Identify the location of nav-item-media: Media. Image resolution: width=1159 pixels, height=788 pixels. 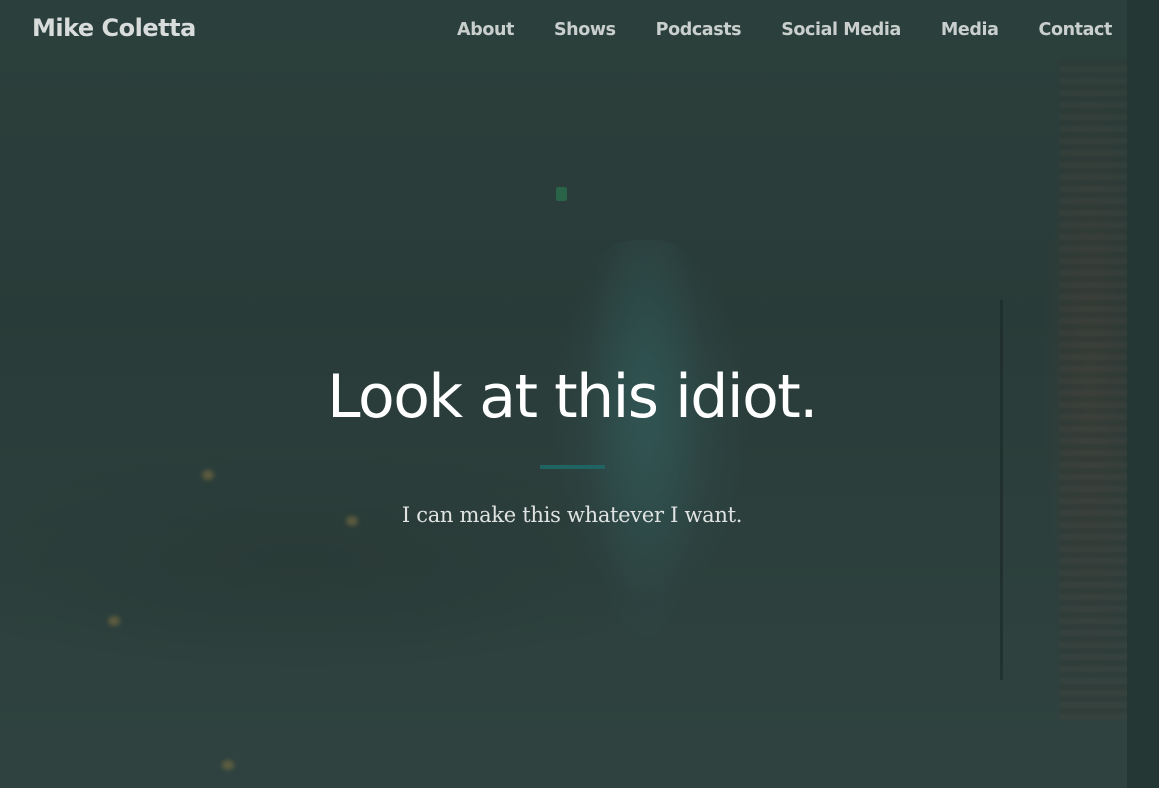
(970, 30).